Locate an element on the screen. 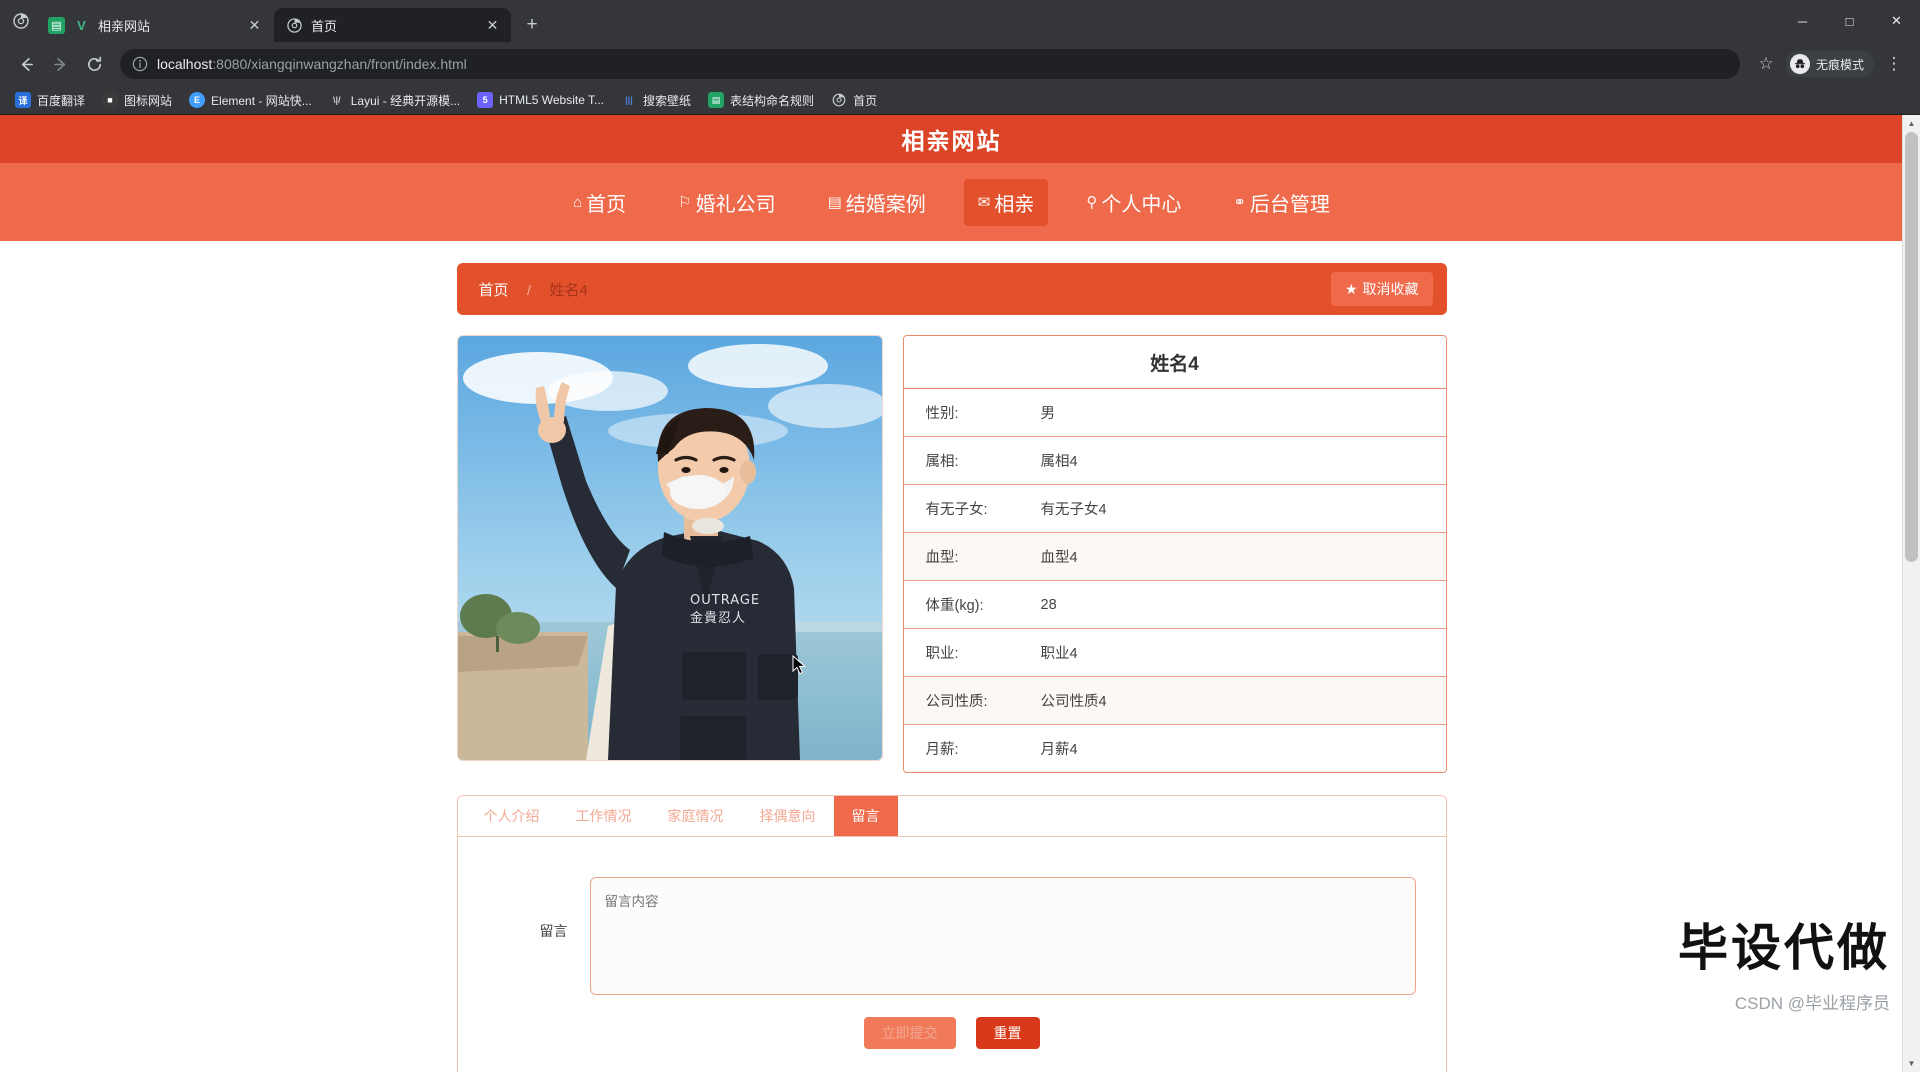 The width and height of the screenshot is (1920, 1072). field-value: 有无子女4 is located at coordinates (1073, 510).